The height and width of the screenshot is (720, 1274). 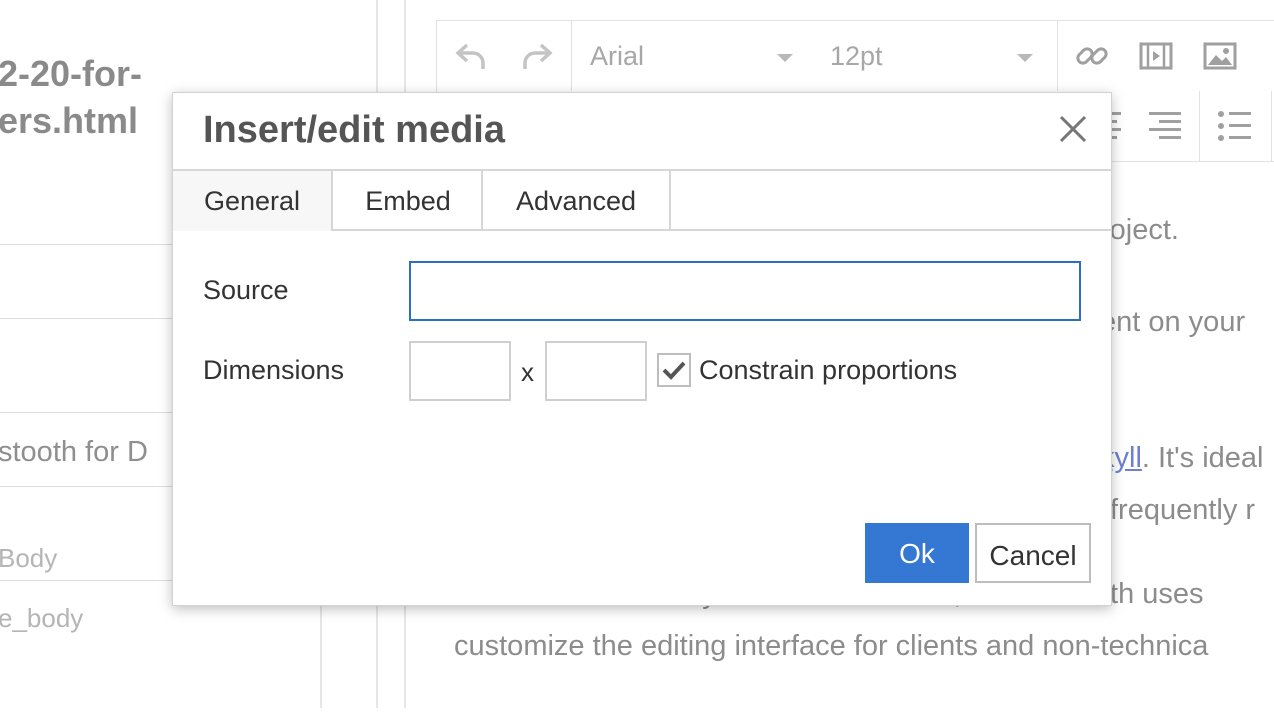 What do you see at coordinates (814, 56) in the screenshot?
I see `font-group: Arial 12pt` at bounding box center [814, 56].